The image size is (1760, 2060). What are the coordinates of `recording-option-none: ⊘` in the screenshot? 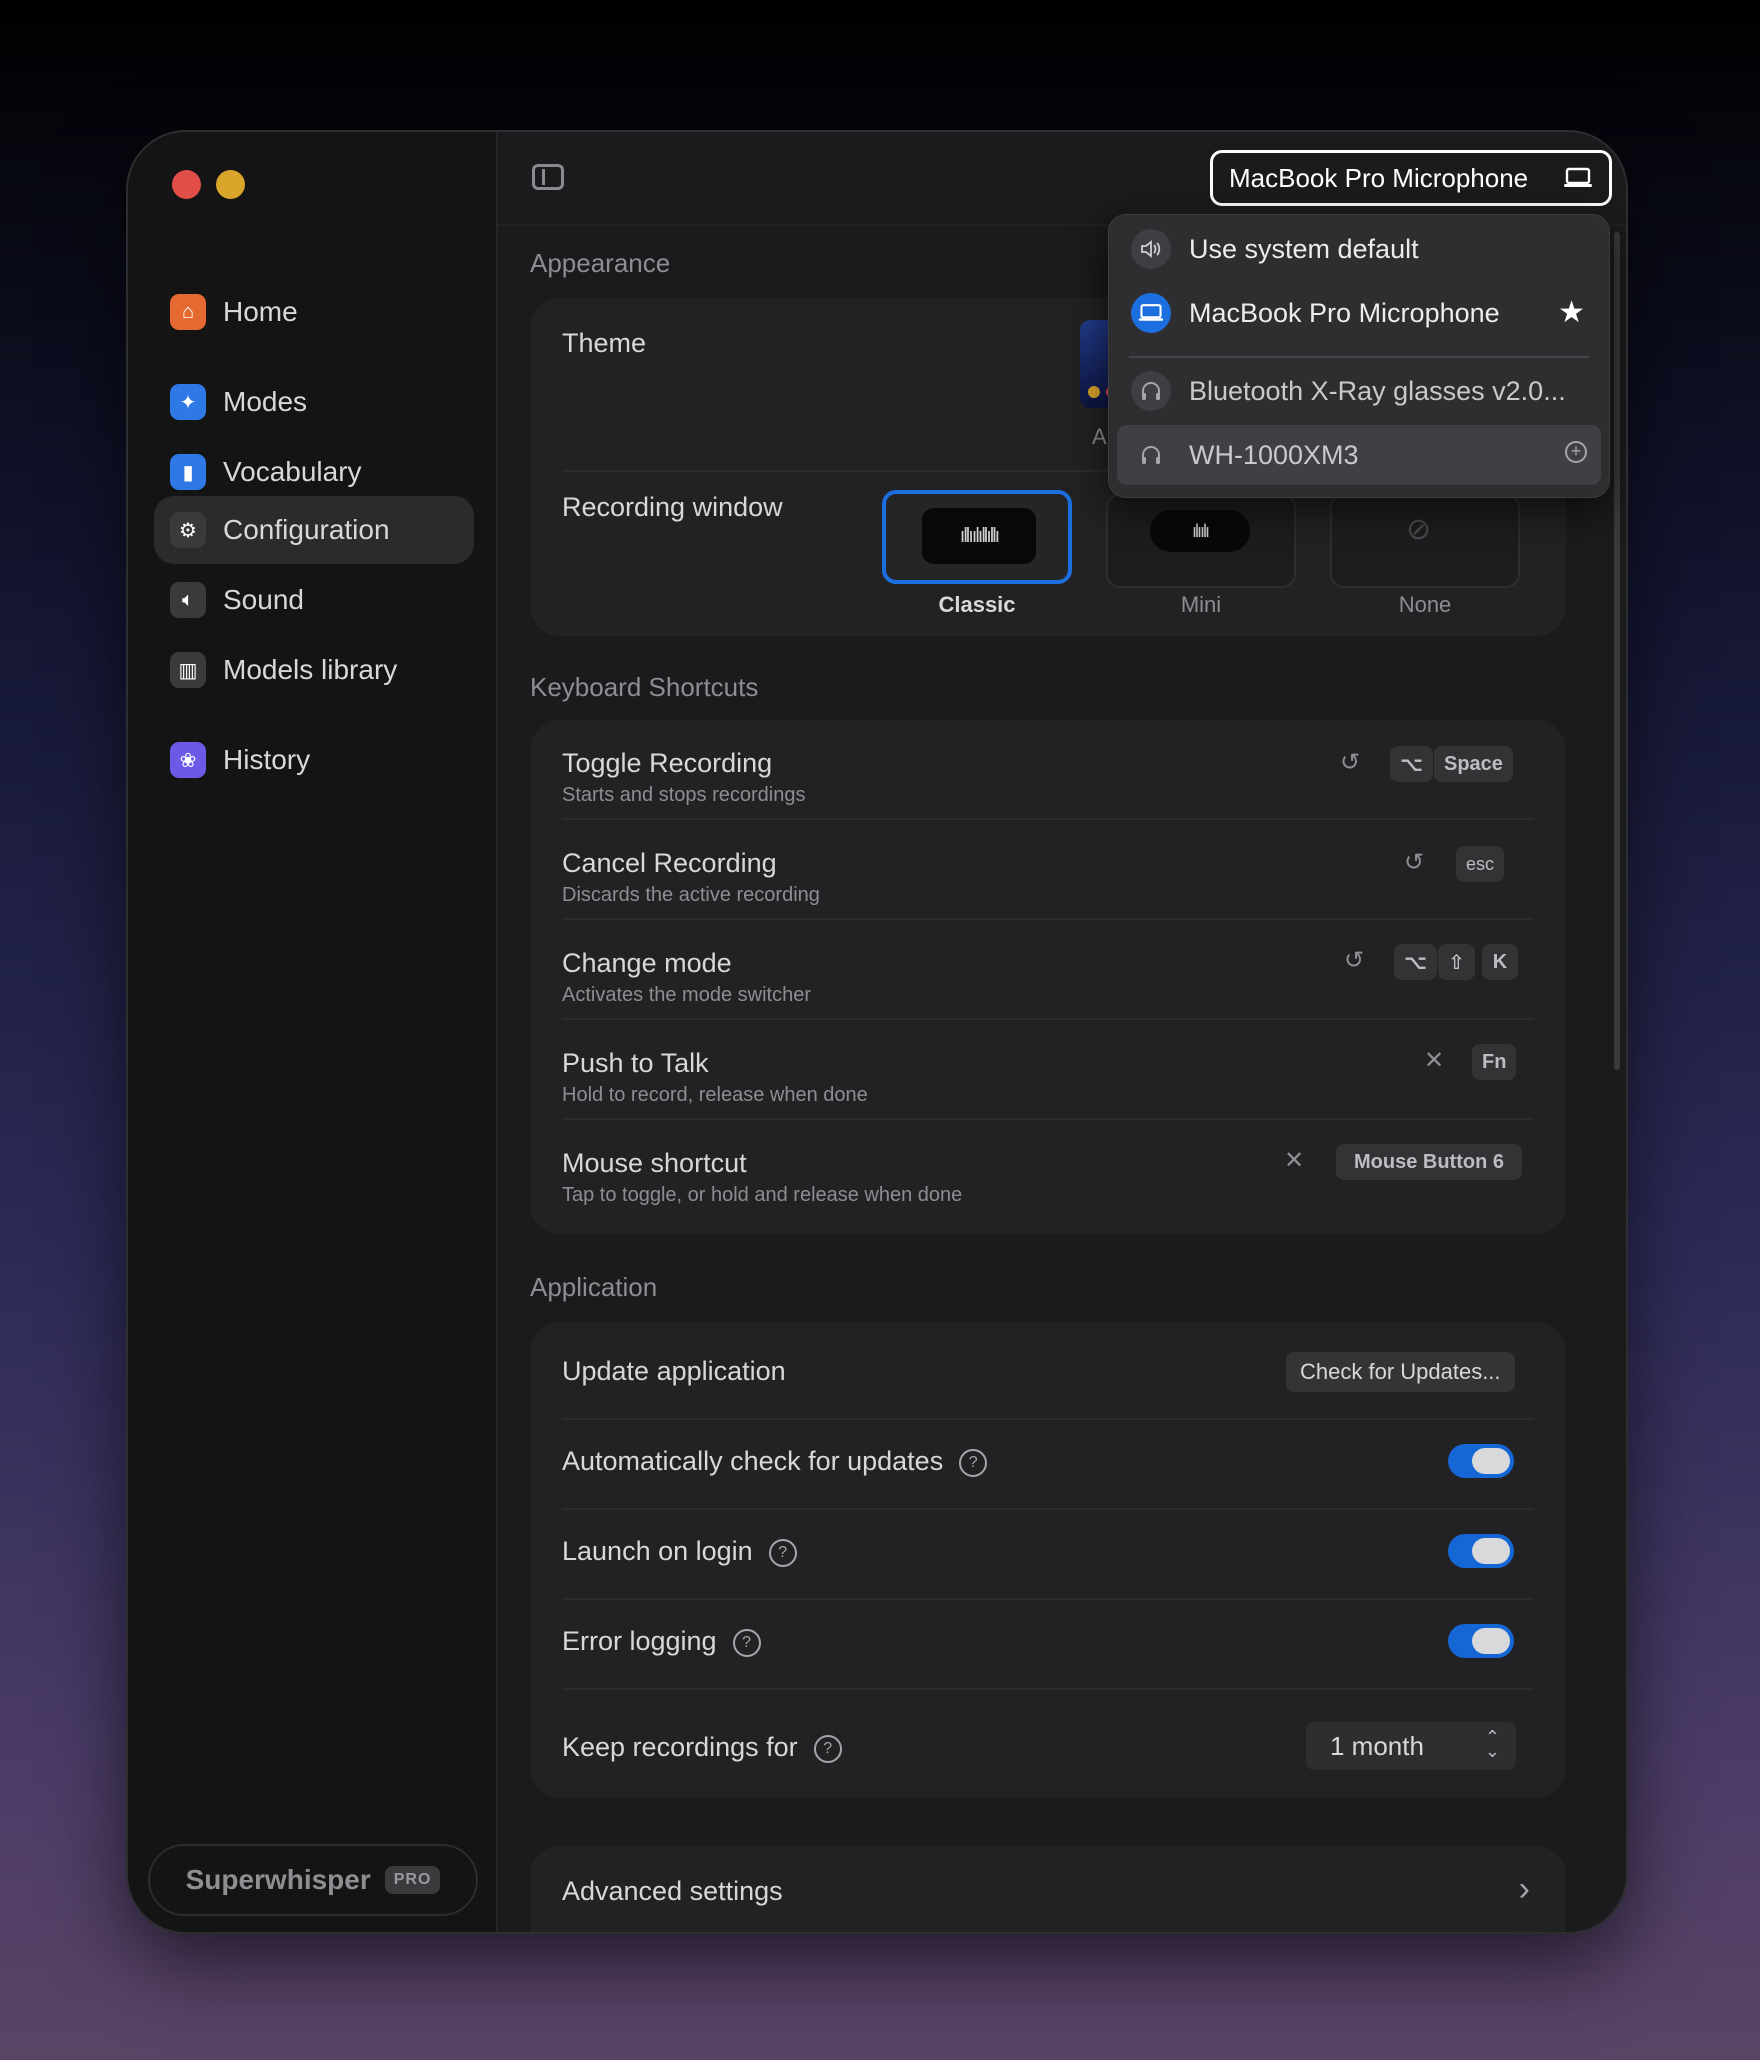 It's located at (1425, 541).